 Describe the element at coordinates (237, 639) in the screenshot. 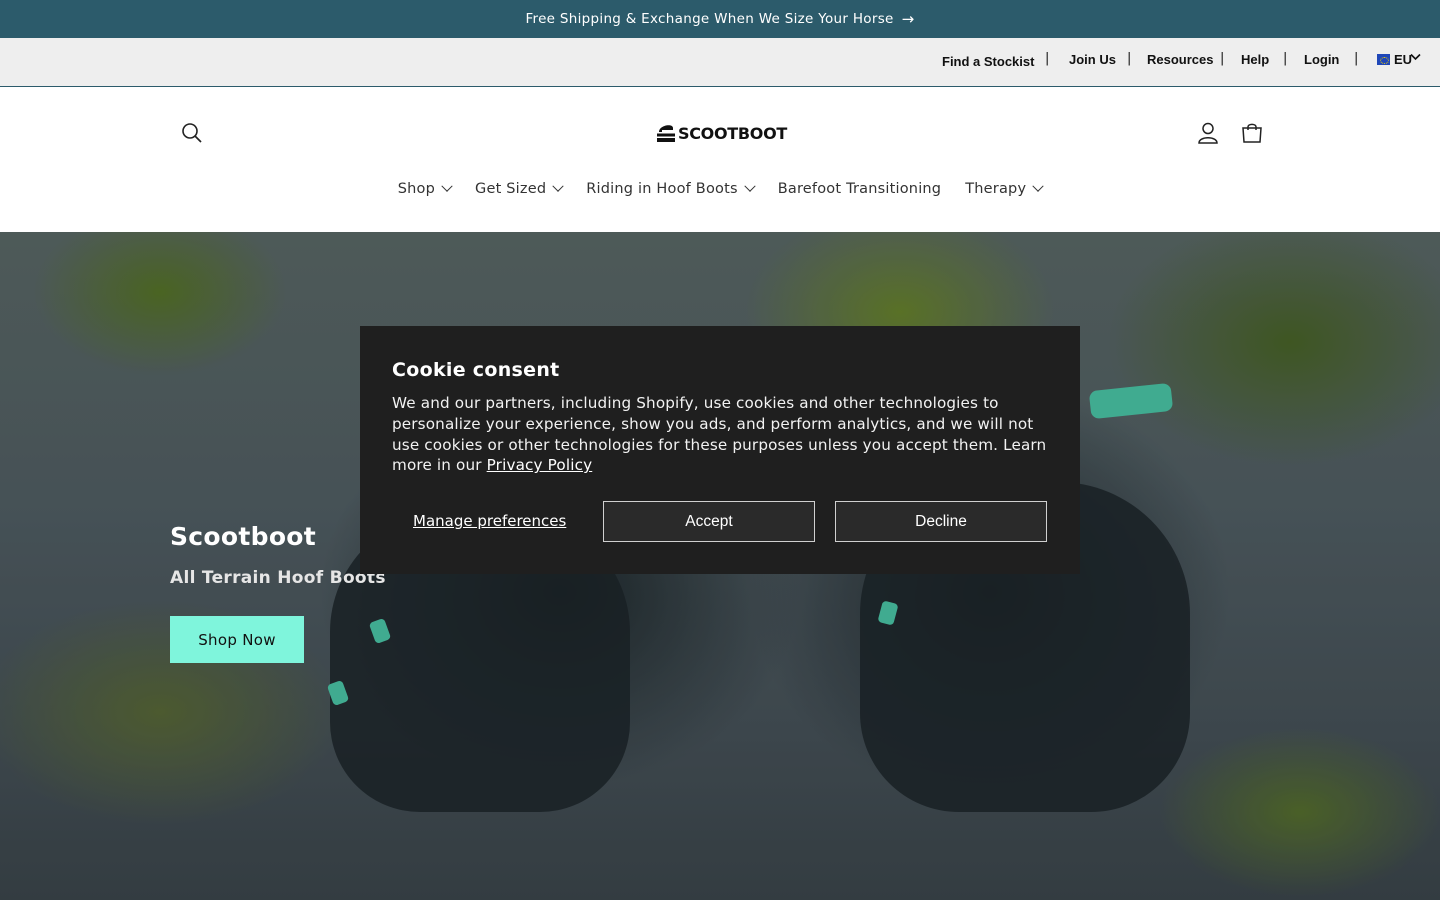

I see `shop-now-button: Shop Now` at that location.